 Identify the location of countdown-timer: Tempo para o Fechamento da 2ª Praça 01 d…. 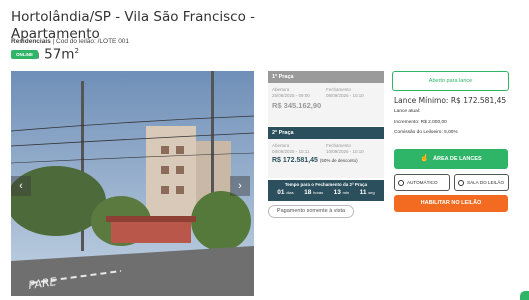
(326, 190).